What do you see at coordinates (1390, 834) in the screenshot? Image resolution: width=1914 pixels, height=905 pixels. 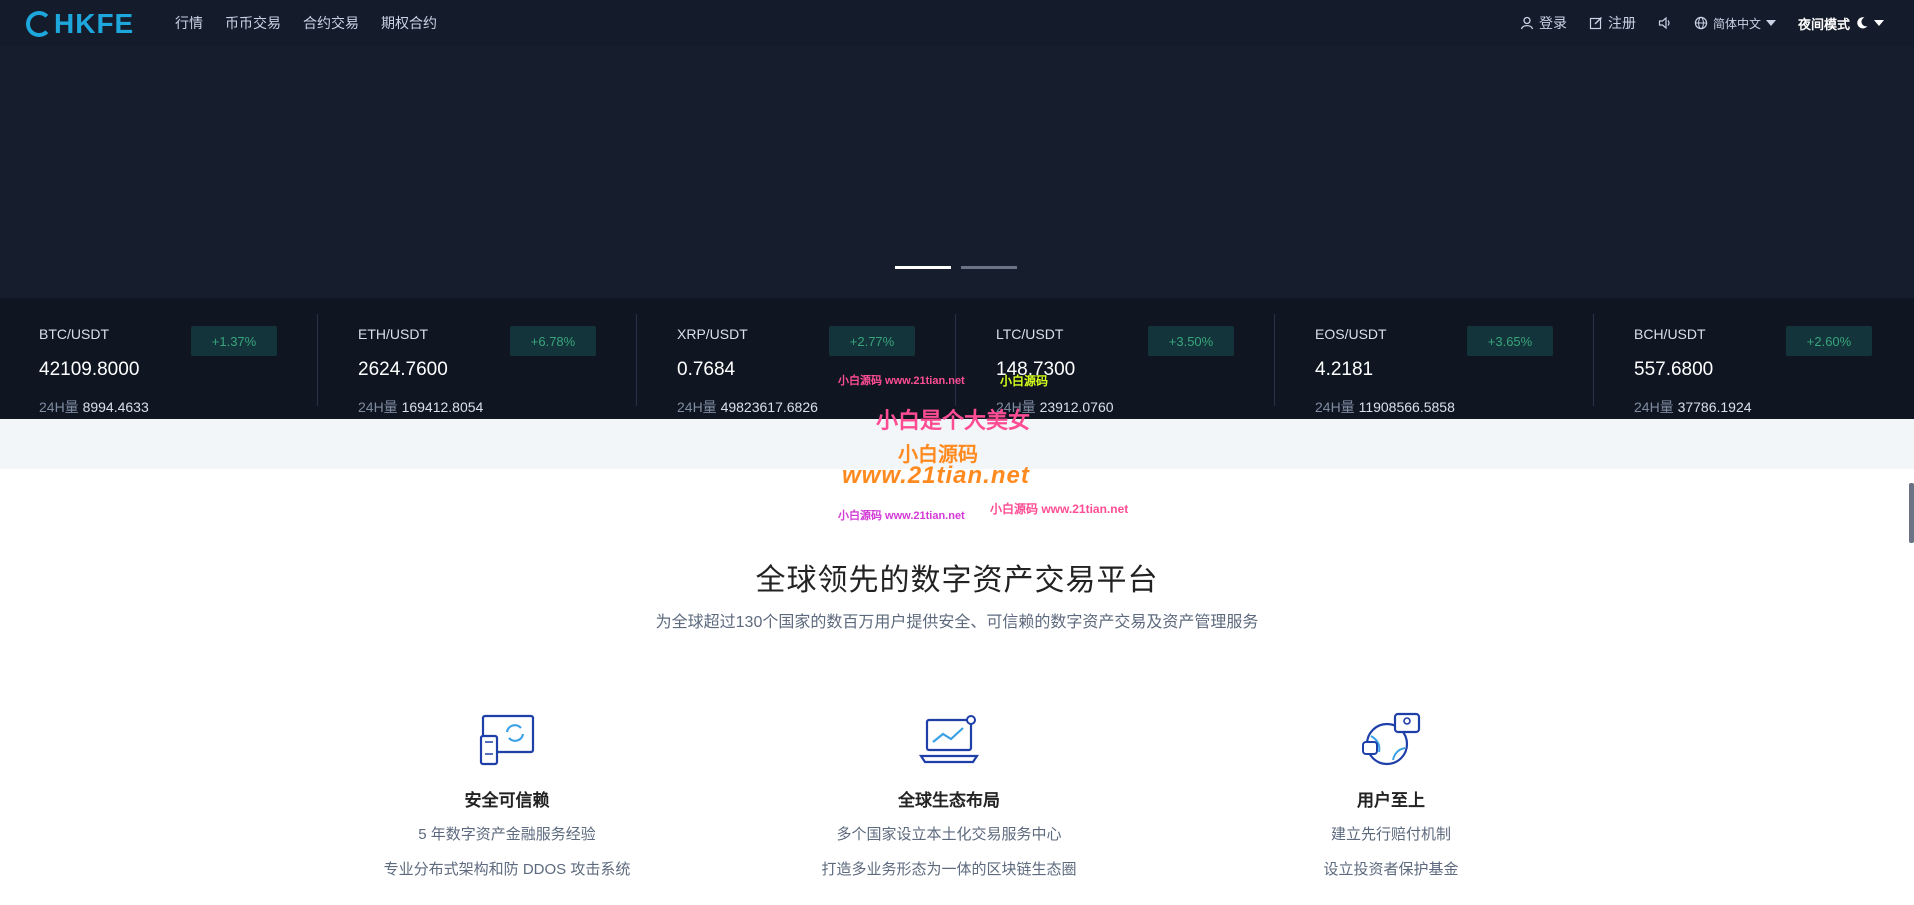 I see `feature-text: 建立先行赔付机制` at bounding box center [1390, 834].